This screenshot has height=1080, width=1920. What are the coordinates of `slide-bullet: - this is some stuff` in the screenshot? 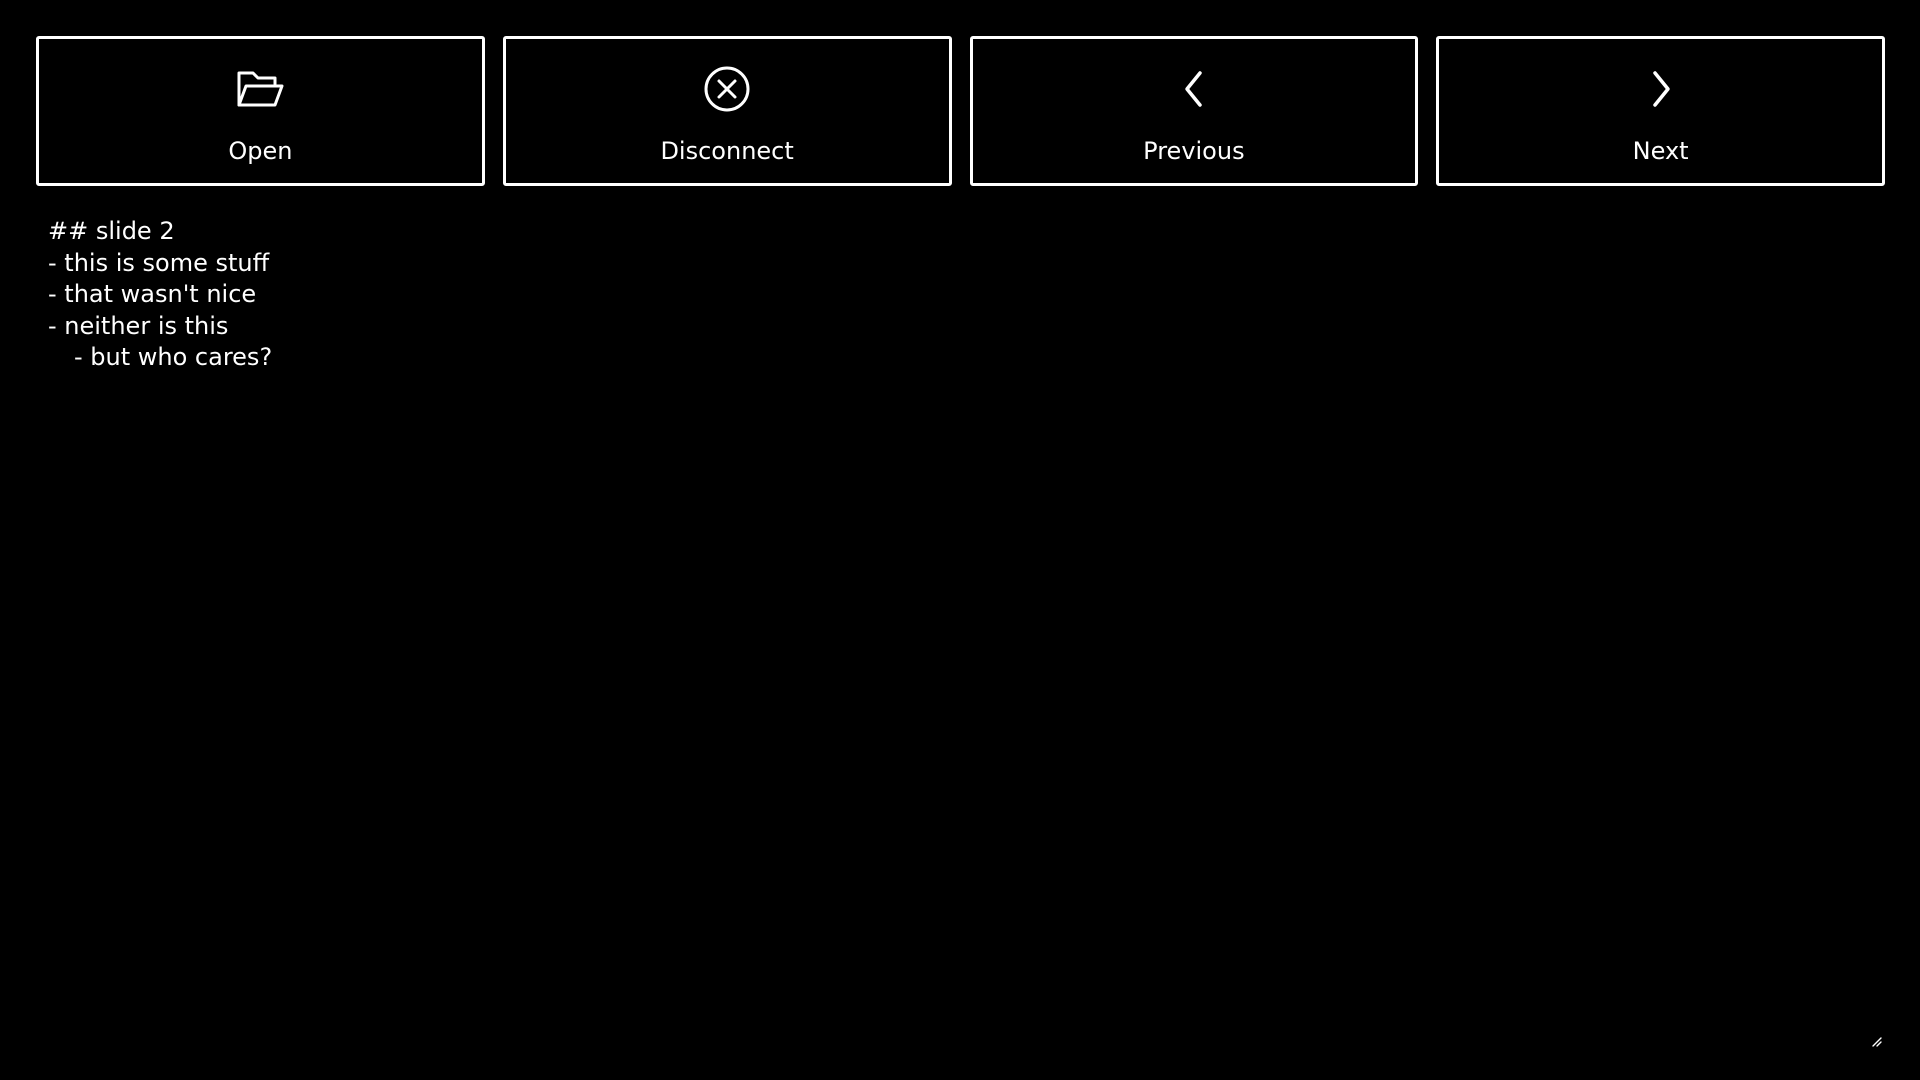 It's located at (159, 262).